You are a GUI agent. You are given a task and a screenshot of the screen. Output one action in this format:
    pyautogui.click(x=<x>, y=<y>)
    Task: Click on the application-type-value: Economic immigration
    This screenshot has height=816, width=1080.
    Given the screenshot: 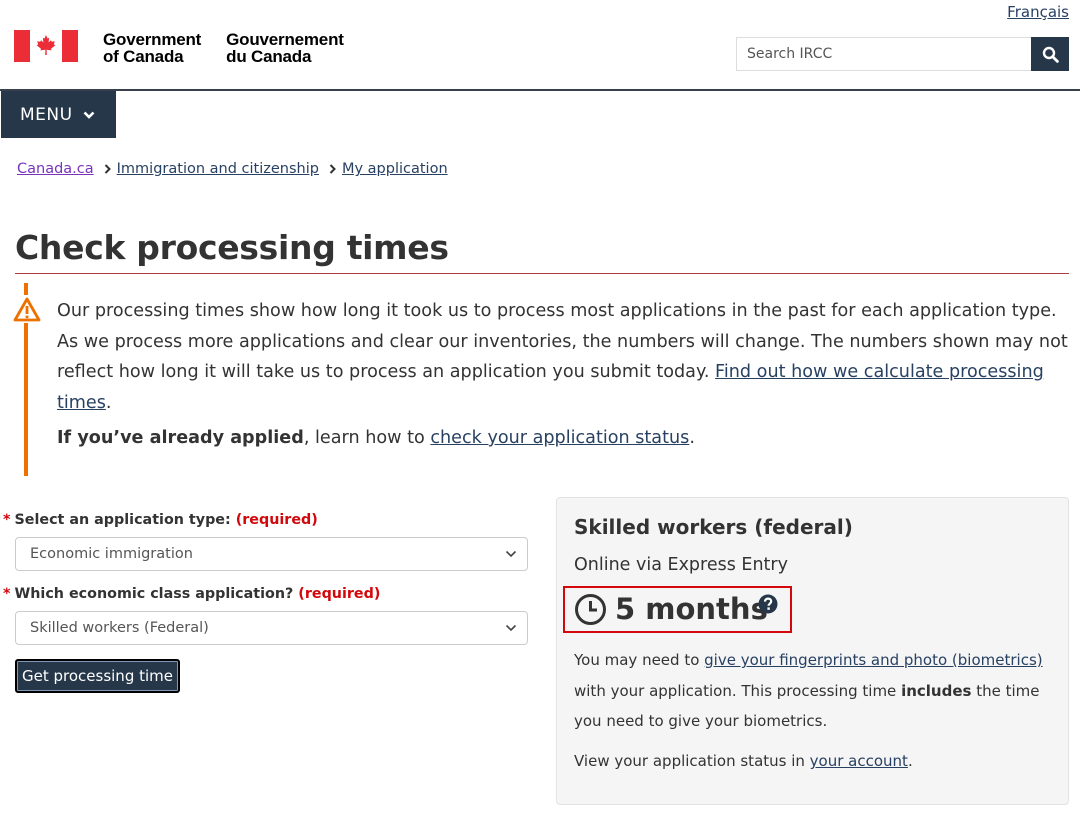 What is the action you would take?
    pyautogui.click(x=111, y=554)
    